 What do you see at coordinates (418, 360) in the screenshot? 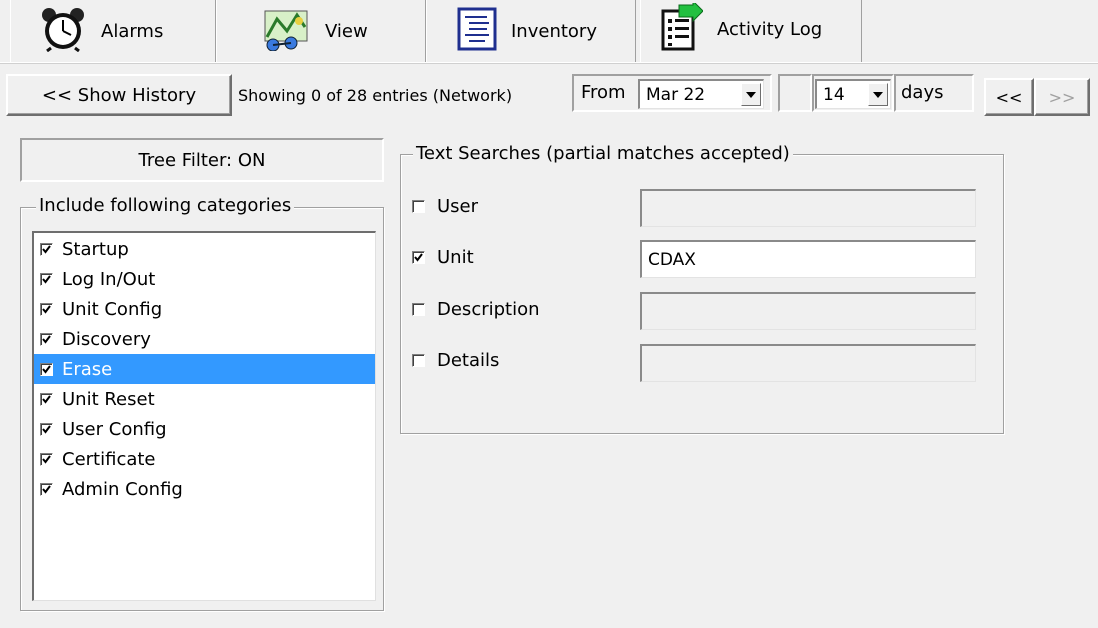
I see `details-checkbox` at bounding box center [418, 360].